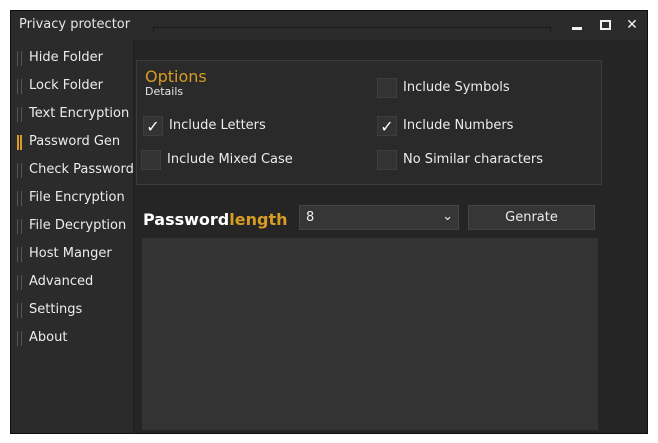  I want to click on sidebar-item-label: Advanced, so click(61, 281).